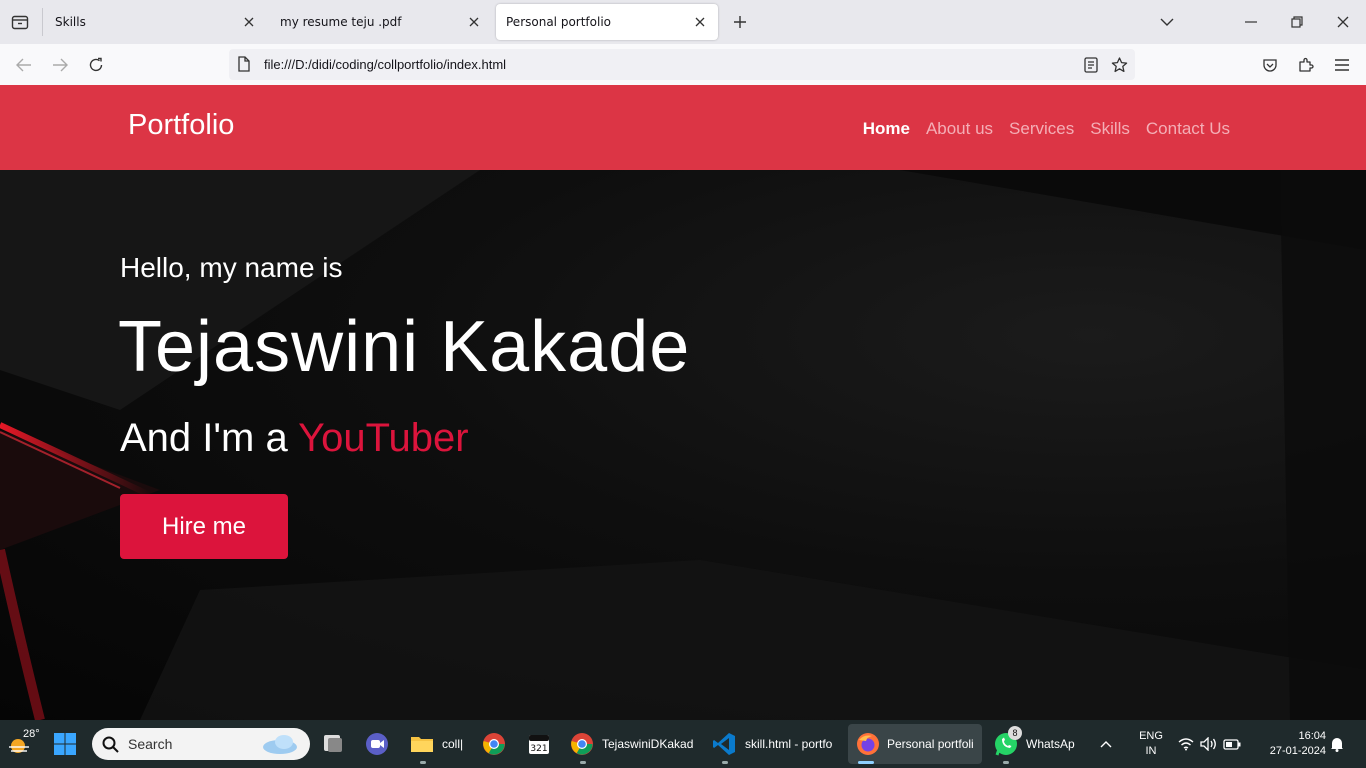 The width and height of the screenshot is (1366, 768). I want to click on volume-icon, so click(1208, 744).